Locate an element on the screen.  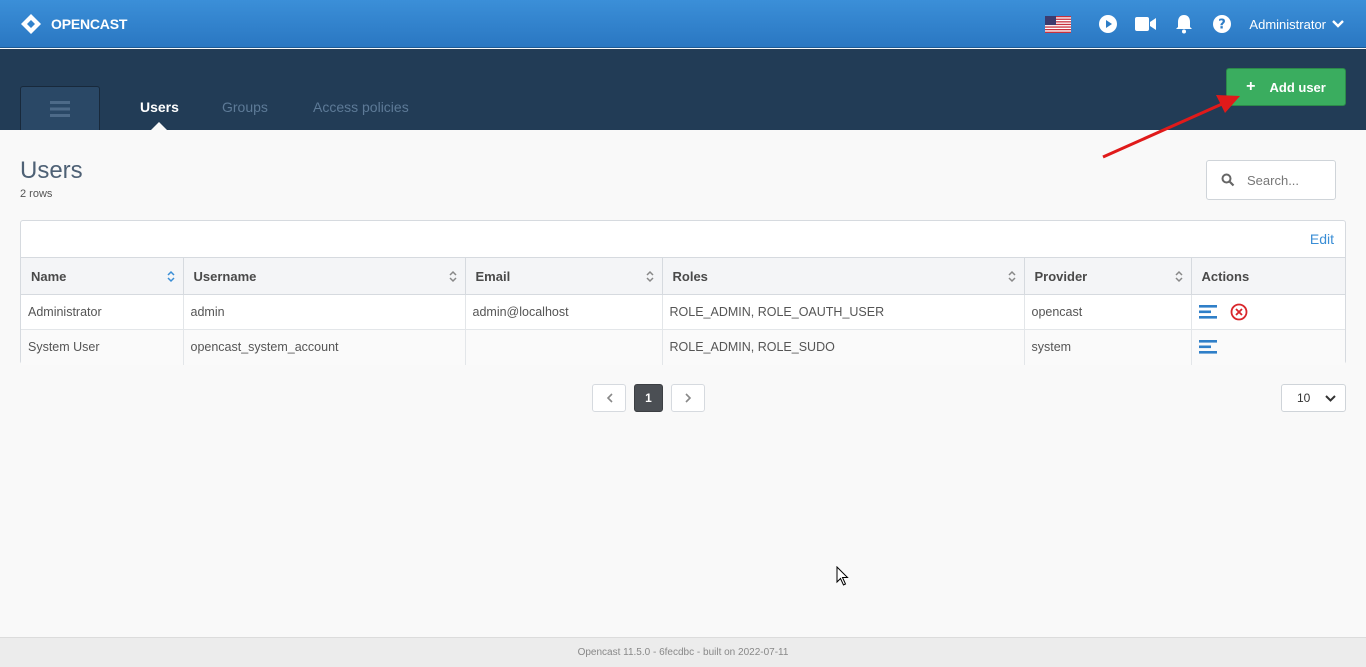
column-header-label: Provider is located at coordinates (1061, 276).